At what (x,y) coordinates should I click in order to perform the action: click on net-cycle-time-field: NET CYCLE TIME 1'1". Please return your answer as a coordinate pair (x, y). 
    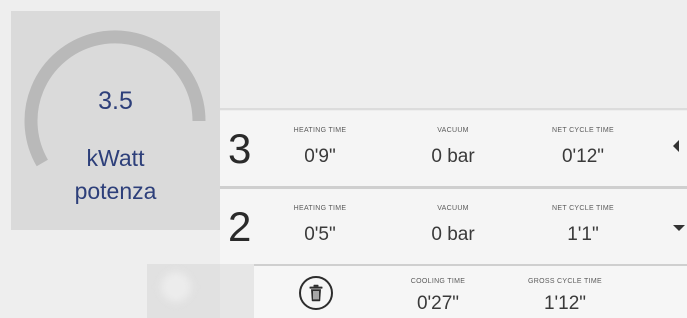
    Looking at the image, I should click on (583, 217).